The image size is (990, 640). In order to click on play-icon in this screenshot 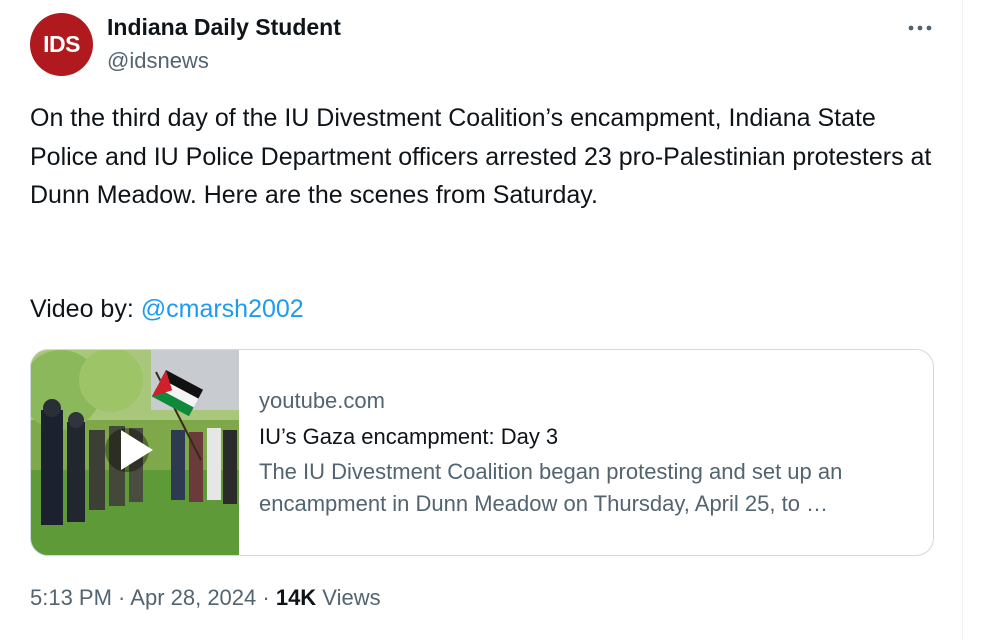, I will do `click(137, 450)`.